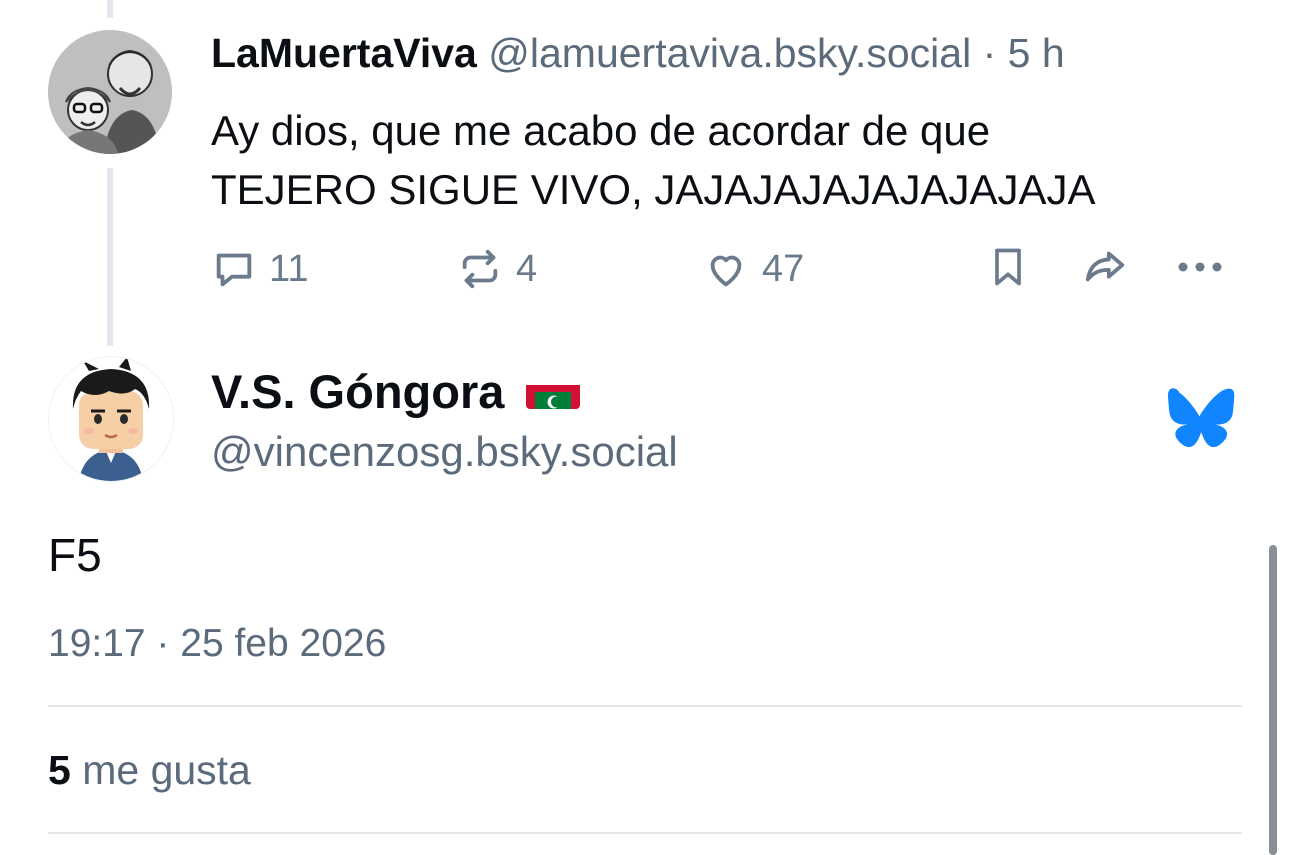 The width and height of the screenshot is (1290, 855). I want to click on maldives-flag-icon, so click(553, 392).